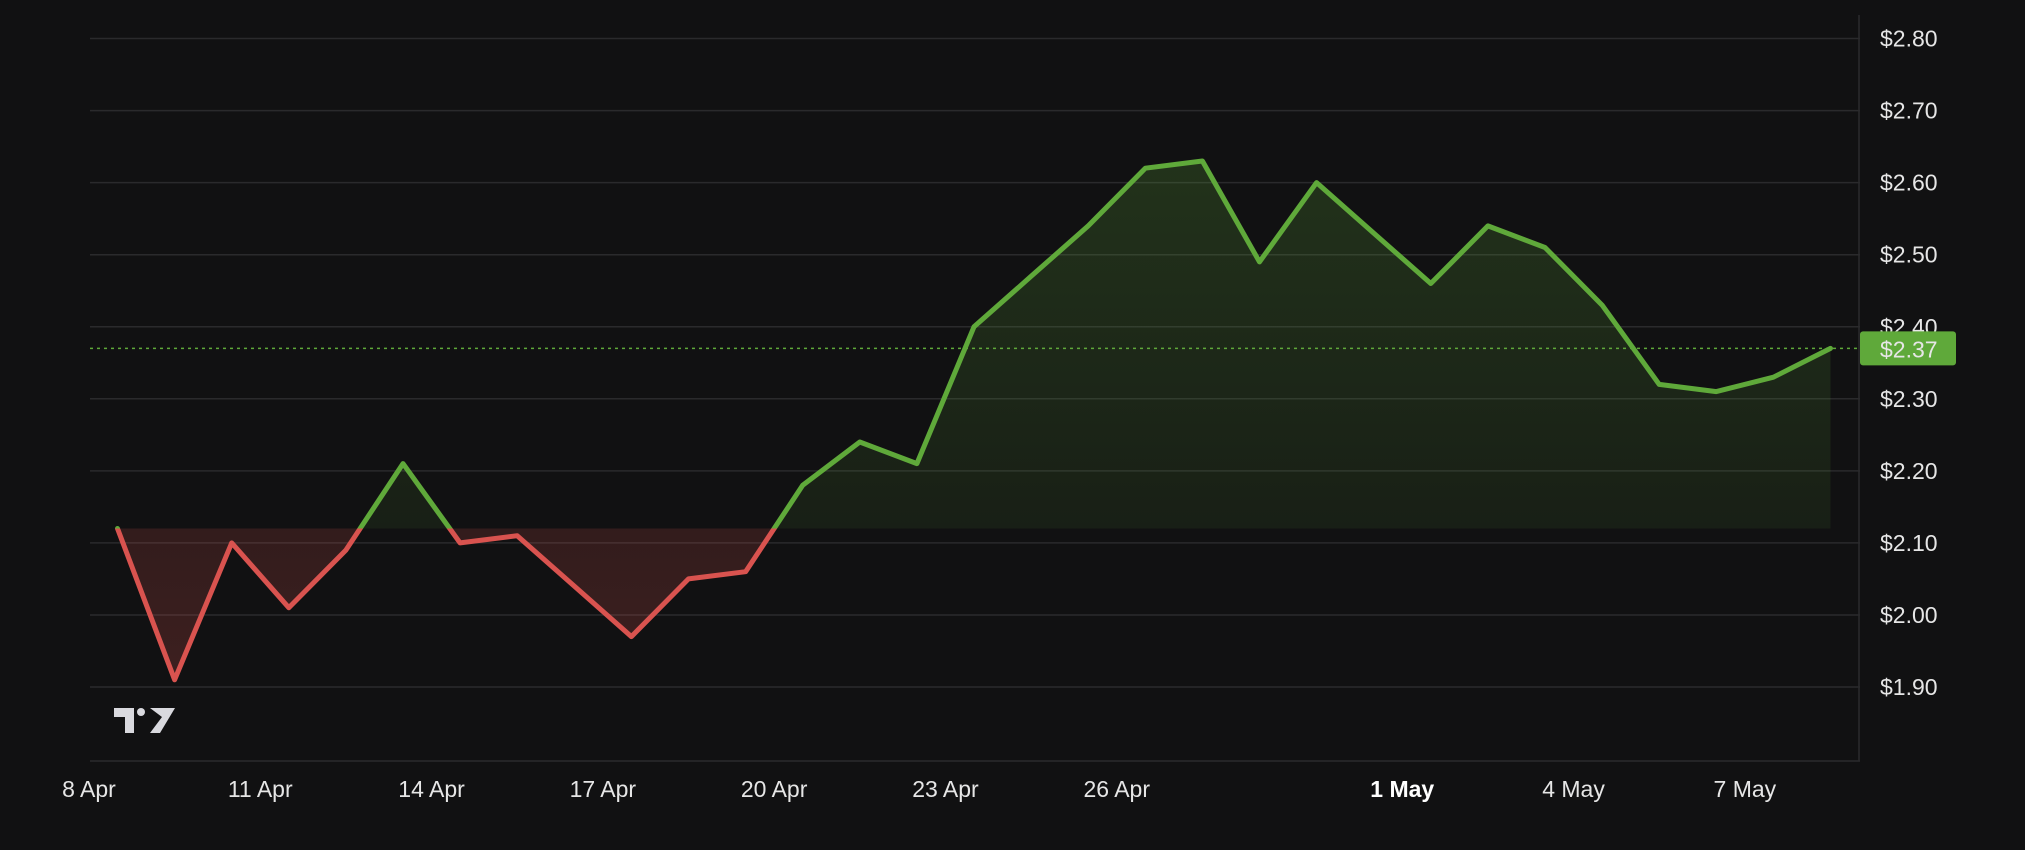 This screenshot has width=2025, height=850. I want to click on y-tick-label: $2.20, so click(1909, 471).